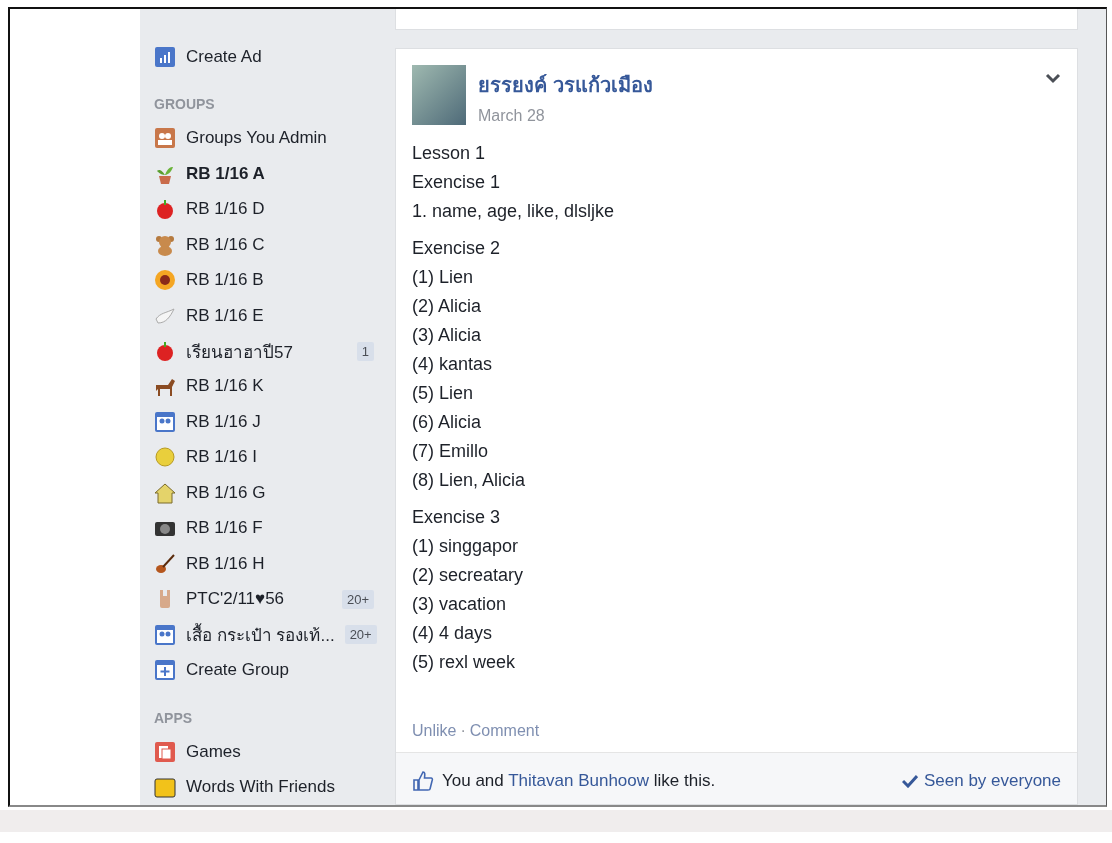 This screenshot has width=1112, height=843. Describe the element at coordinates (280, 787) in the screenshot. I see `sidebar-item: Words With Friends` at that location.